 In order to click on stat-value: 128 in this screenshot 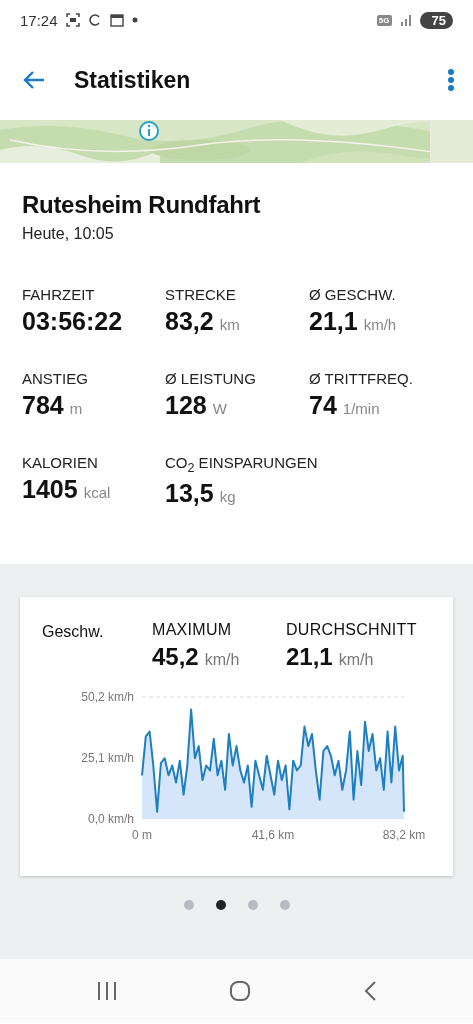, I will do `click(186, 405)`.